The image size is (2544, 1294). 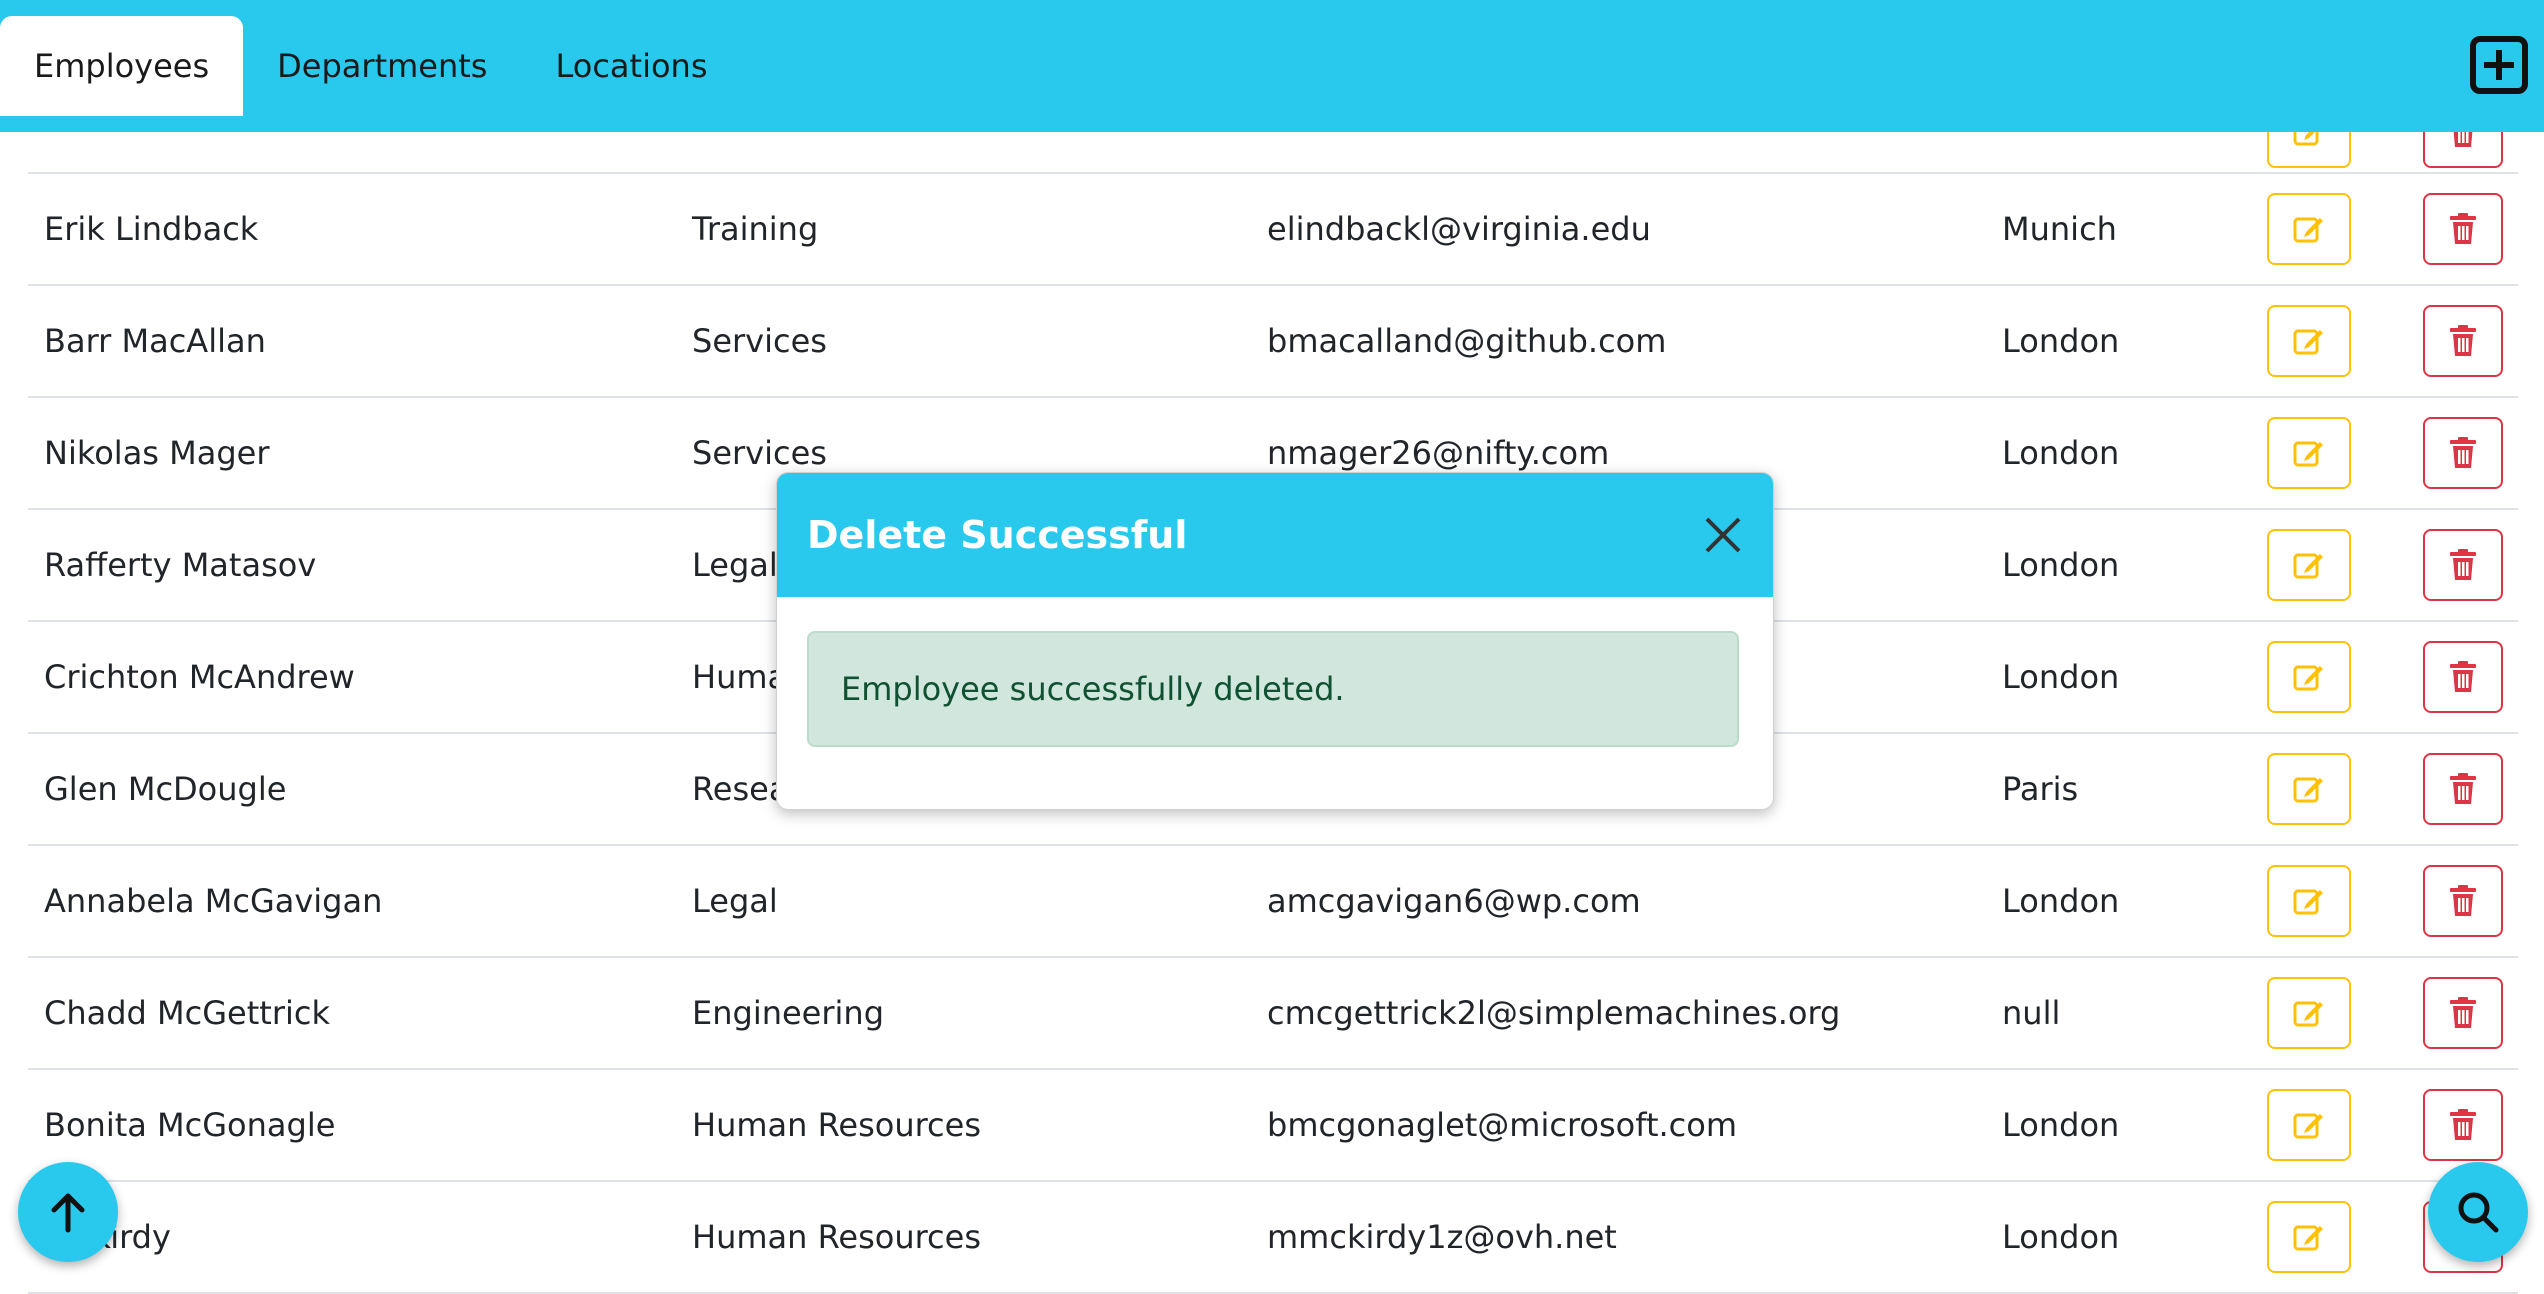 I want to click on employee-email: amcgavigan6@wp.com, so click(x=1454, y=901).